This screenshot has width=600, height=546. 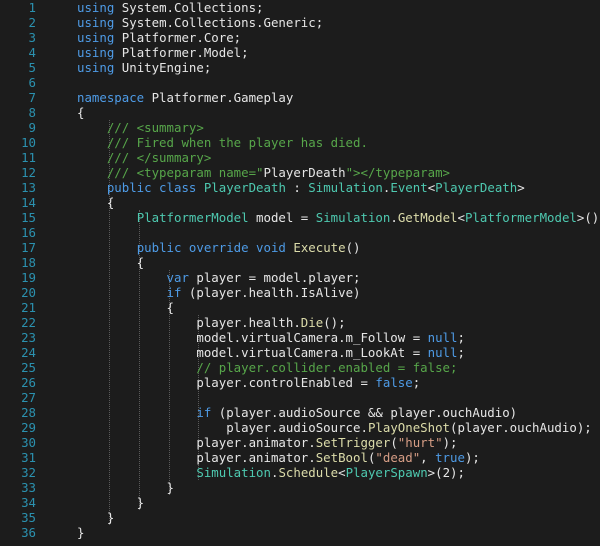 I want to click on code-token: <, so click(x=342, y=472).